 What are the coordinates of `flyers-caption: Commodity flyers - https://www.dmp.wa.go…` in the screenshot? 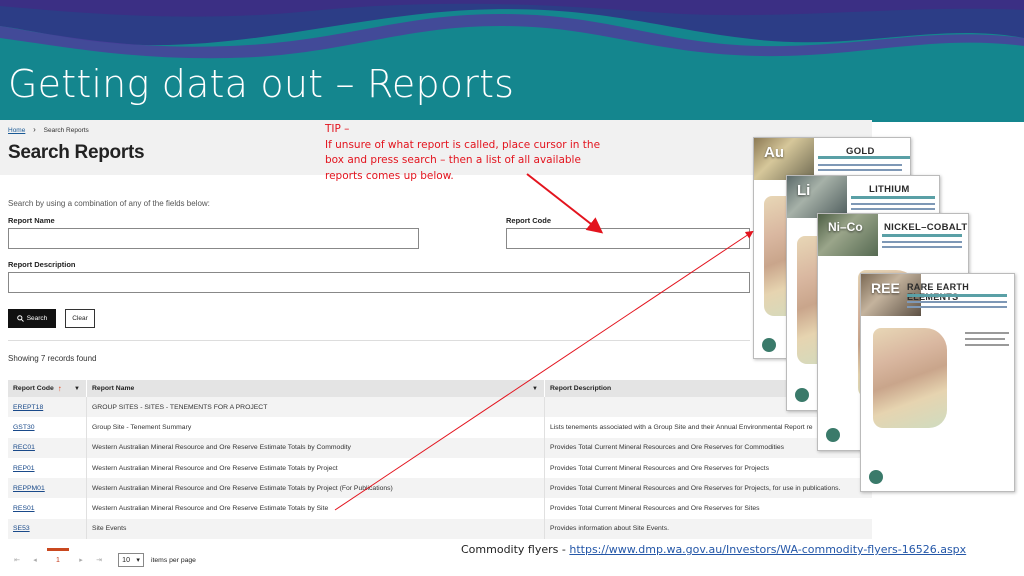 It's located at (713, 549).